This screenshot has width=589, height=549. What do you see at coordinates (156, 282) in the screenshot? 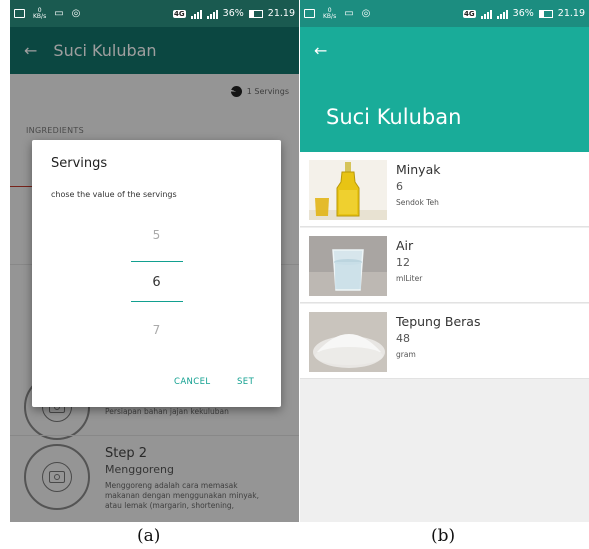
I see `picker-selected-value: 6` at bounding box center [156, 282].